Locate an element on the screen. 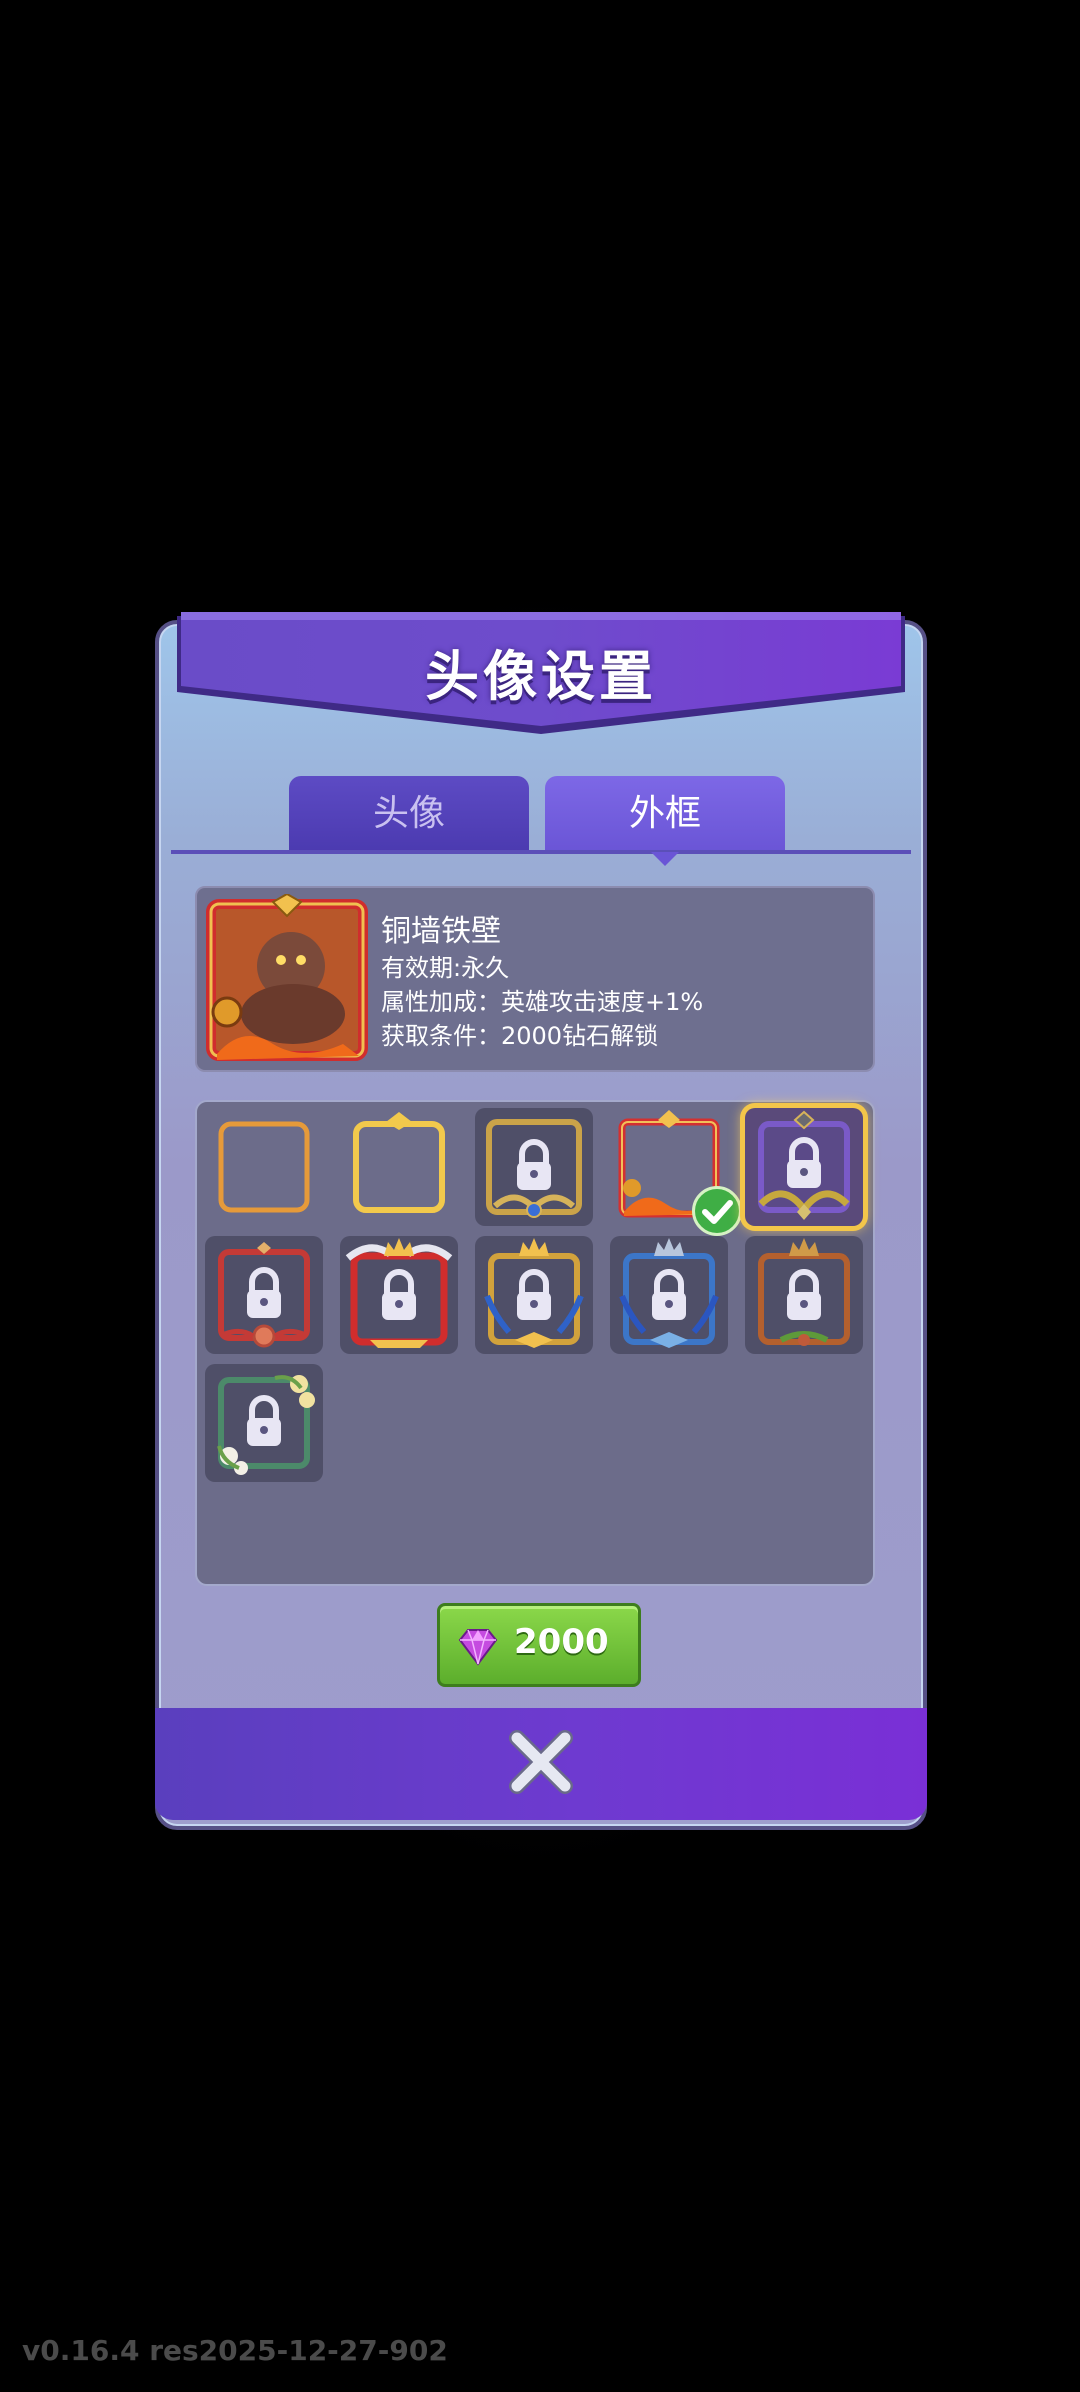  frame-info-panel: 铜墙铁壁 有效期:永久 属性加成：英雄攻击速度+1% 获取条件：2000钻石解锁 is located at coordinates (535, 979).